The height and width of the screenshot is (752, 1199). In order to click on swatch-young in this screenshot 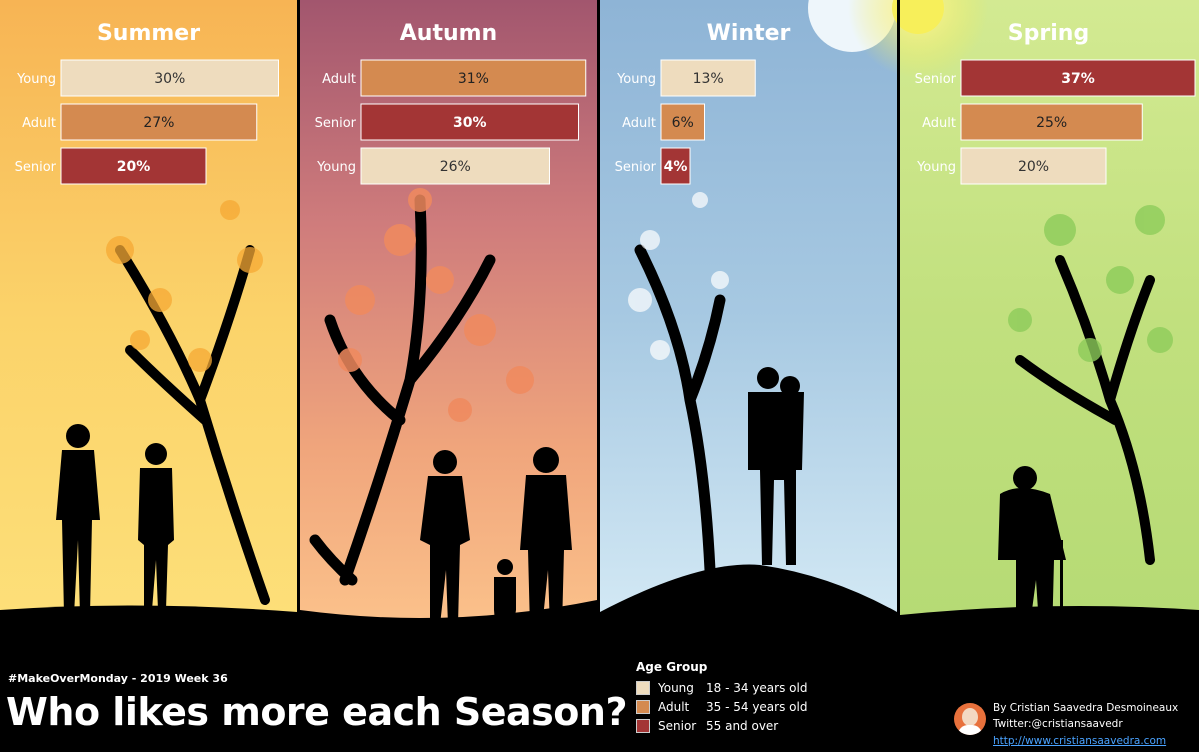, I will do `click(643, 687)`.